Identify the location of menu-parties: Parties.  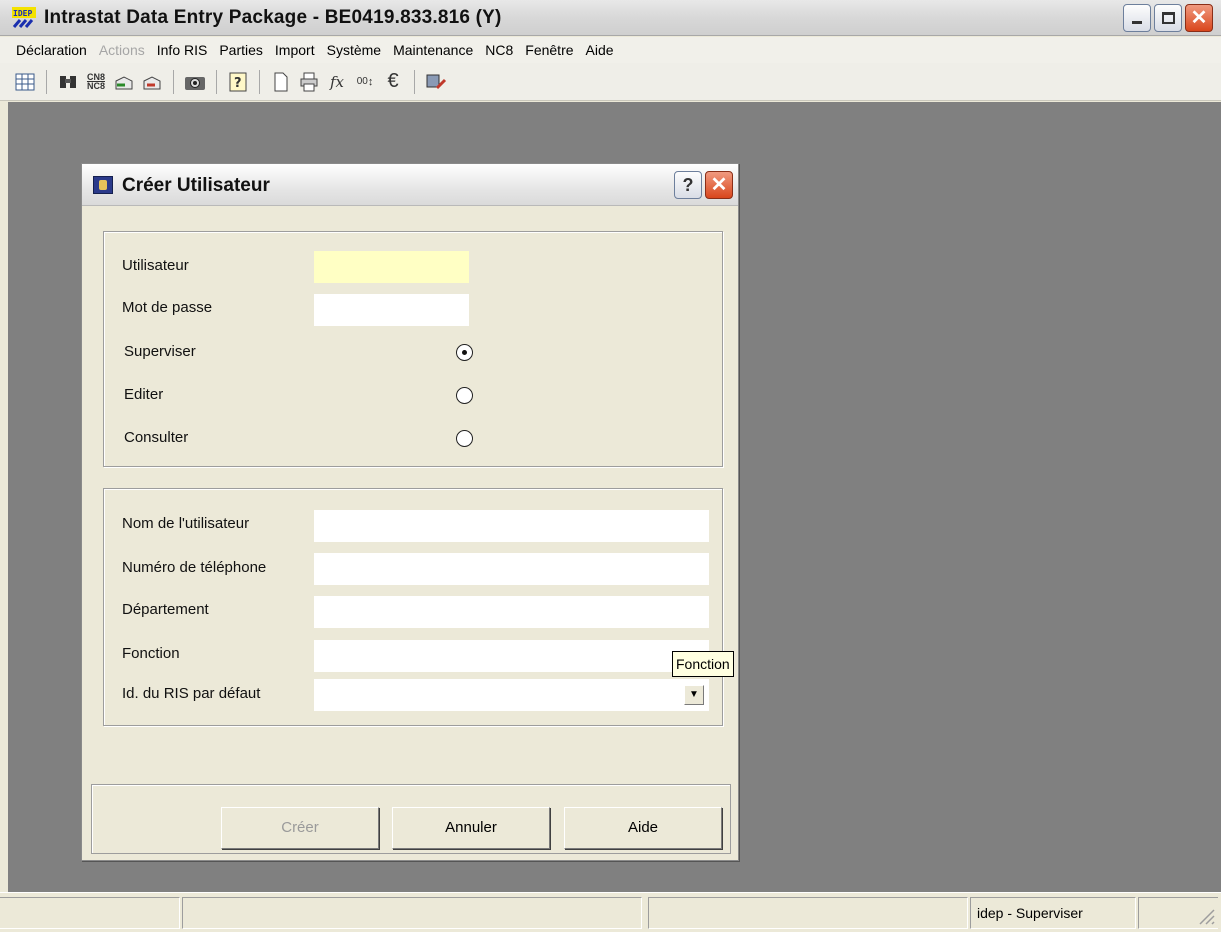
(241, 50).